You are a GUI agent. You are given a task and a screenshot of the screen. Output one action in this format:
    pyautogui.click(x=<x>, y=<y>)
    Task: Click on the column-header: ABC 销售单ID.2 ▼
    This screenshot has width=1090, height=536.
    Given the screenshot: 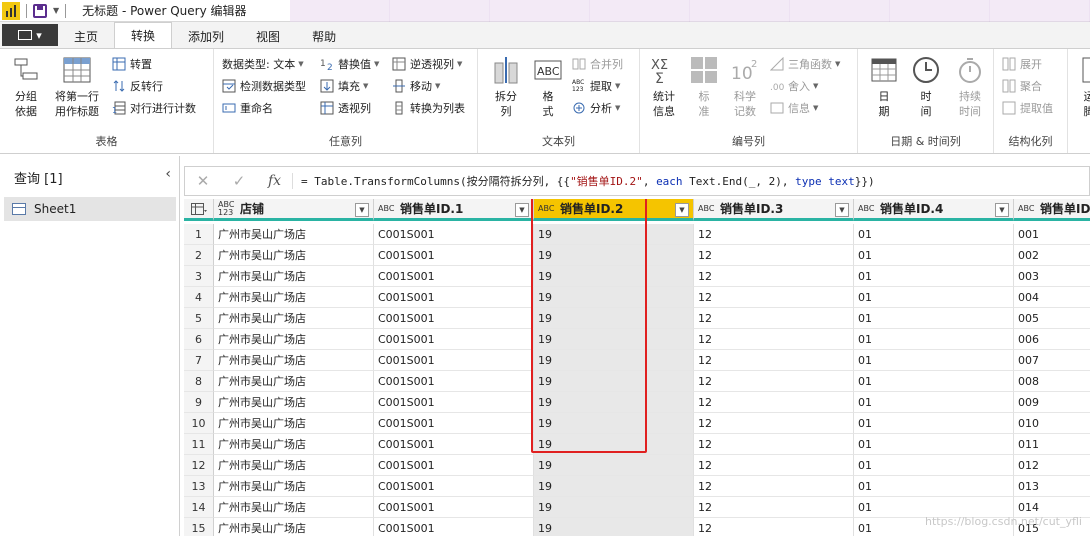 What is the action you would take?
    pyautogui.click(x=614, y=210)
    